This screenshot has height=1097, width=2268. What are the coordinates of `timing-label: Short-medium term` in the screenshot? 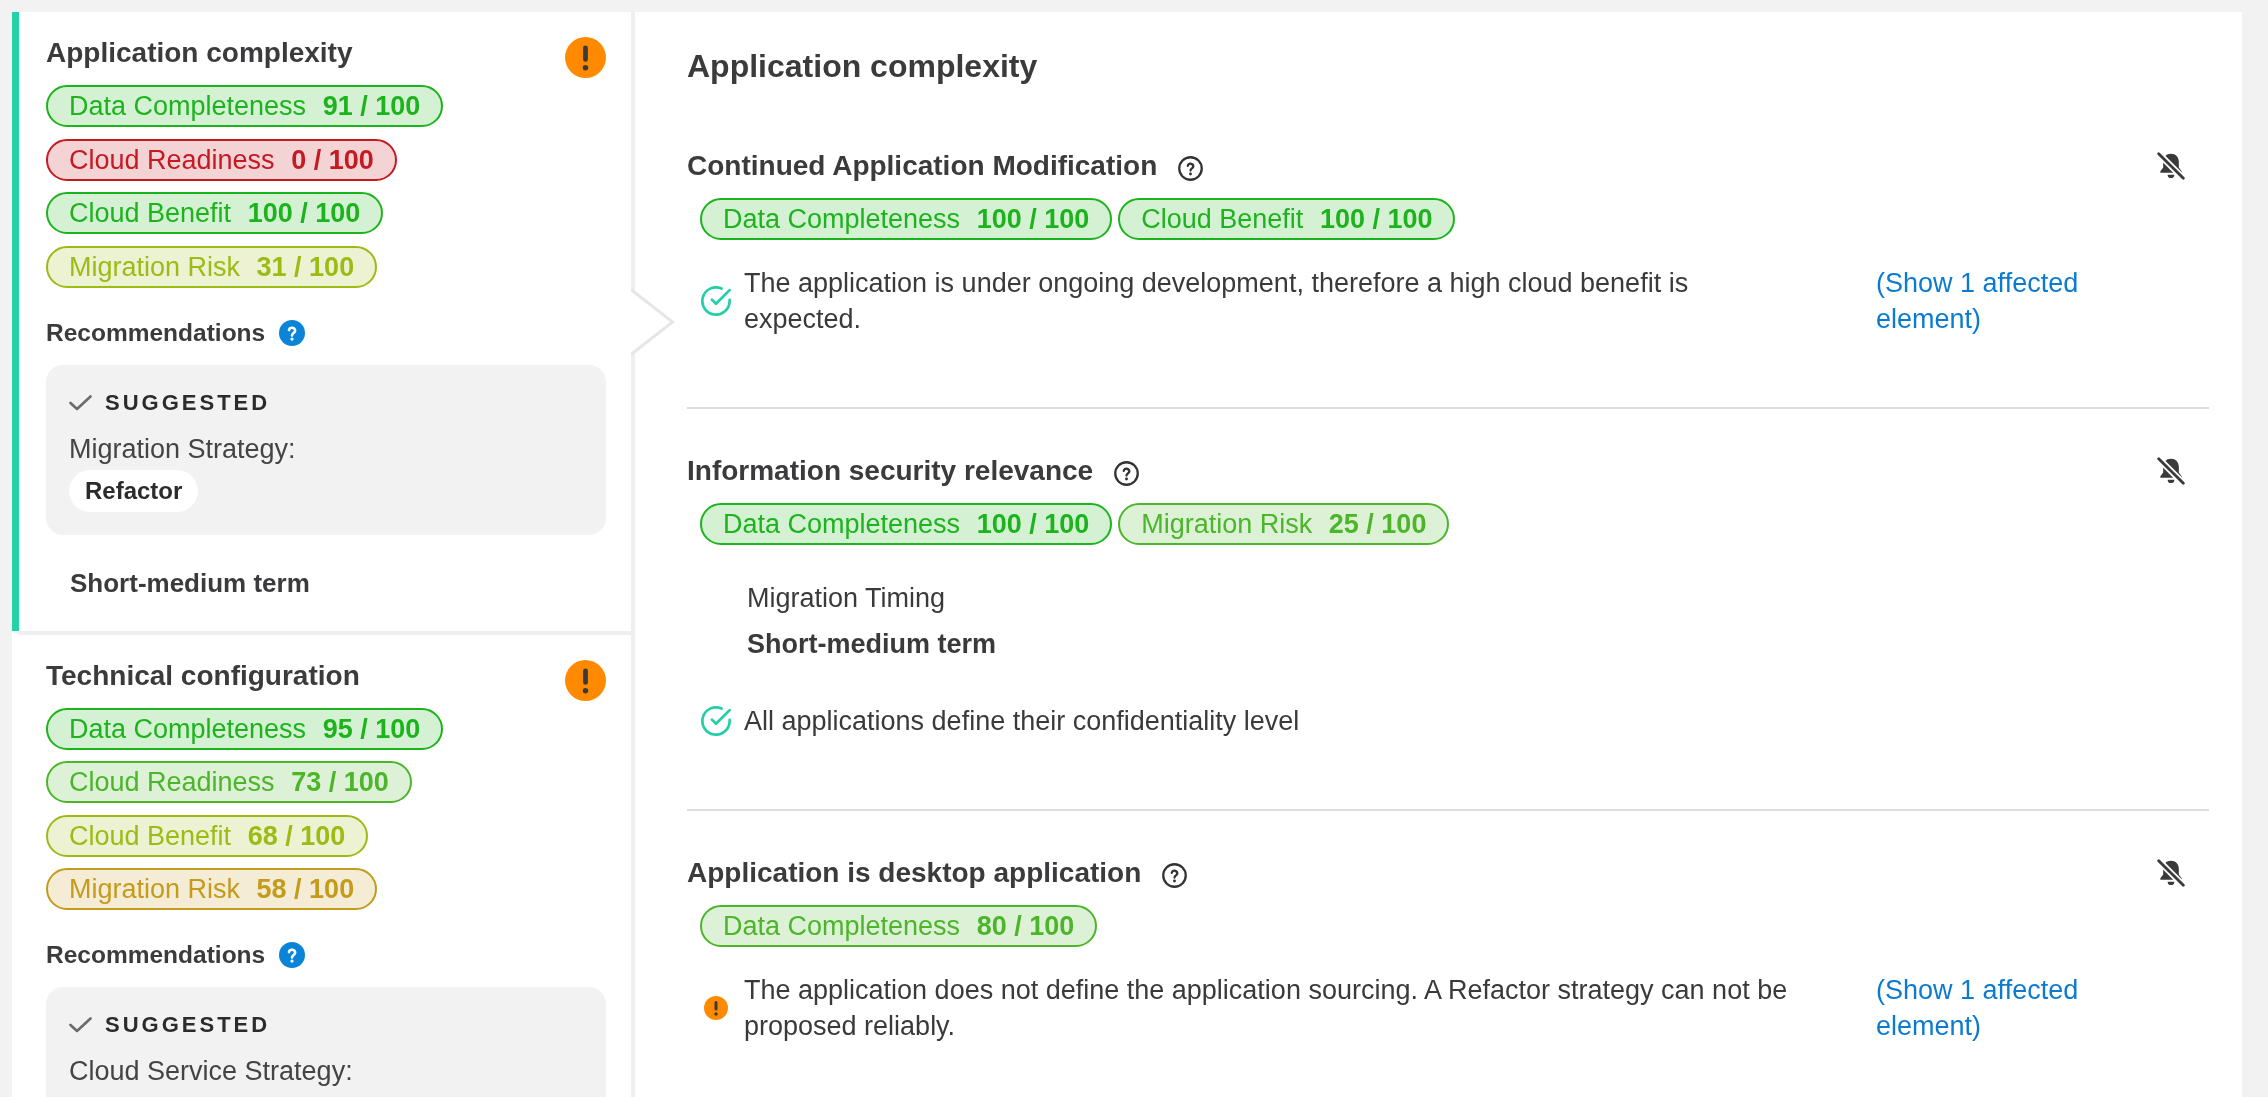 It's located at (190, 583).